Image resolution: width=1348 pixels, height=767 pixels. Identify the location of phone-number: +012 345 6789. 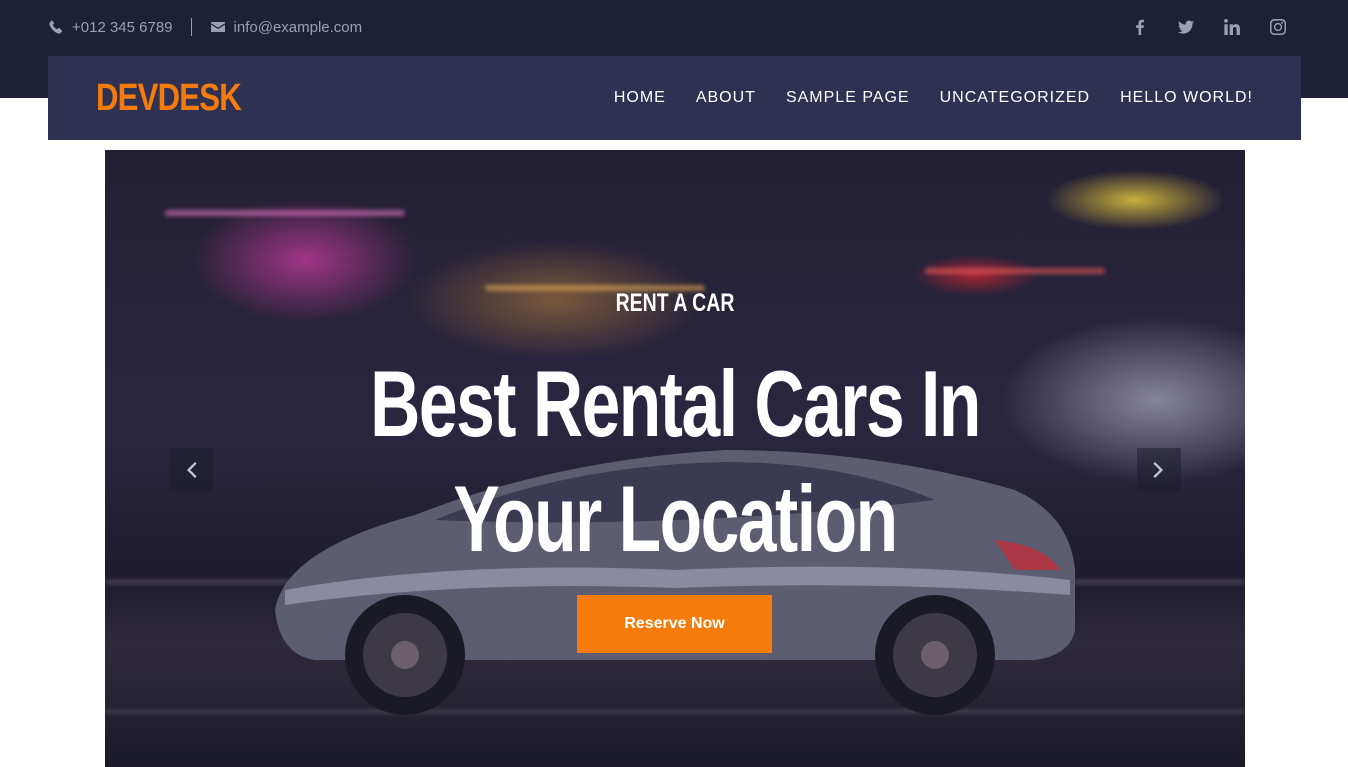
(122, 27).